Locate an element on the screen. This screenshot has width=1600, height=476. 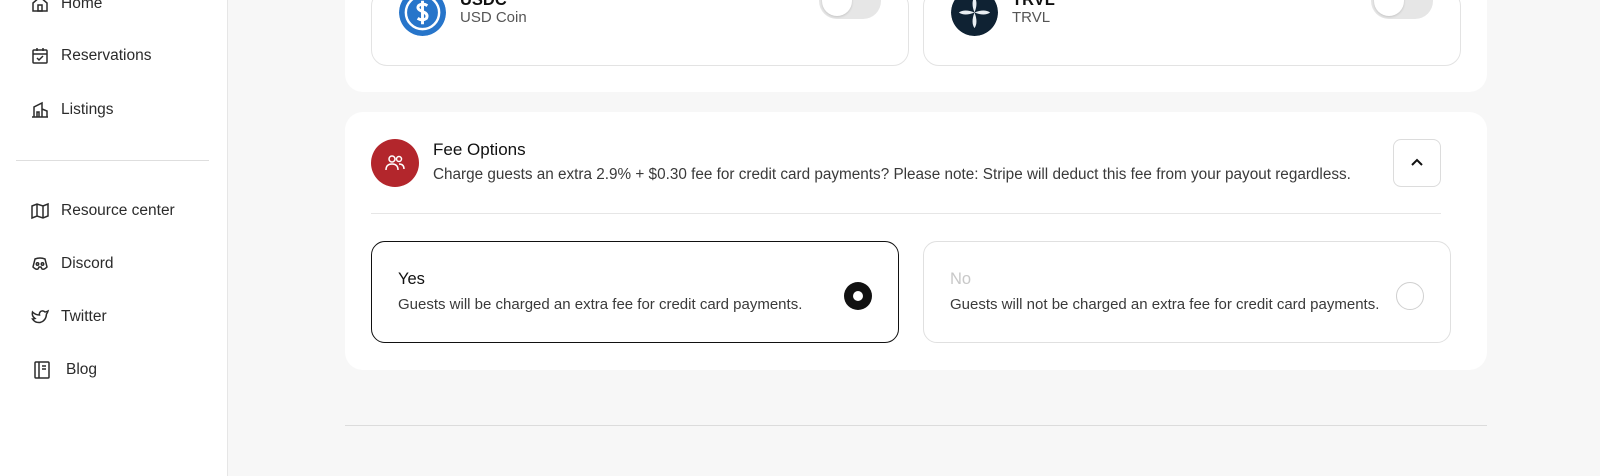
trvl-toggle is located at coordinates (1402, 9).